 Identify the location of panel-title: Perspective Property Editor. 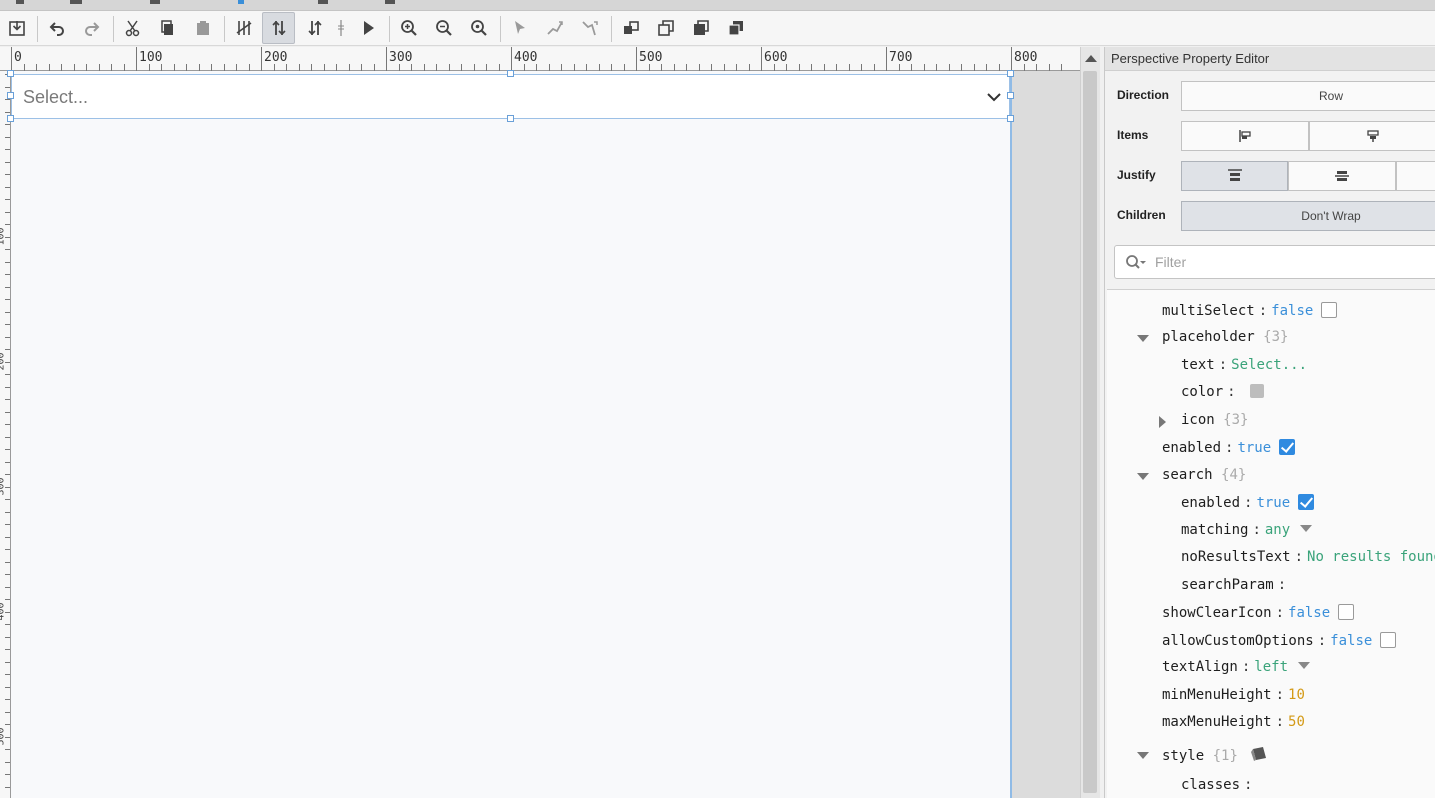
(1270, 59).